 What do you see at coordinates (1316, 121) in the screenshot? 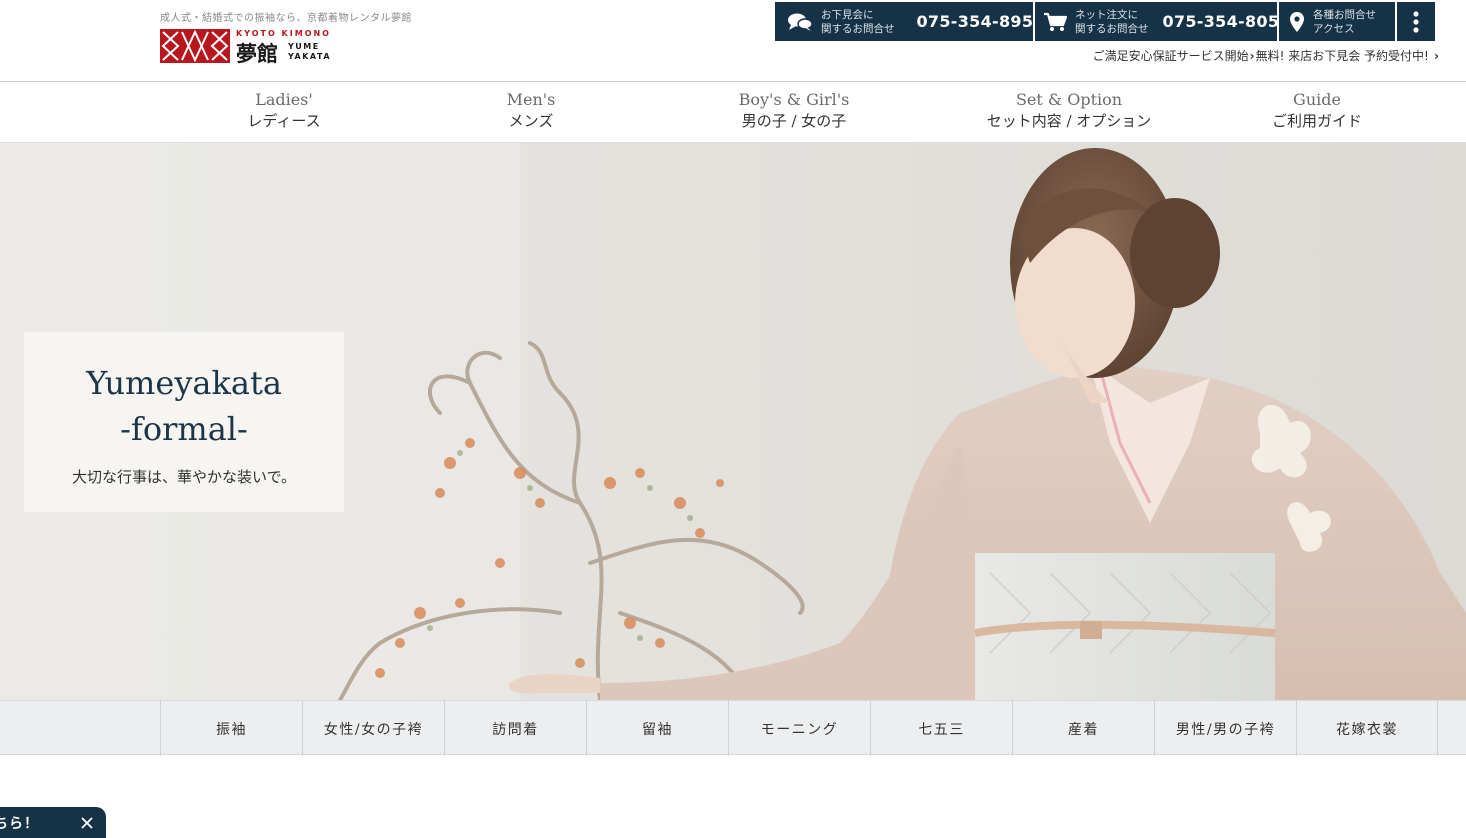
I see `nav-guide-jp: ご利用ガイド` at bounding box center [1316, 121].